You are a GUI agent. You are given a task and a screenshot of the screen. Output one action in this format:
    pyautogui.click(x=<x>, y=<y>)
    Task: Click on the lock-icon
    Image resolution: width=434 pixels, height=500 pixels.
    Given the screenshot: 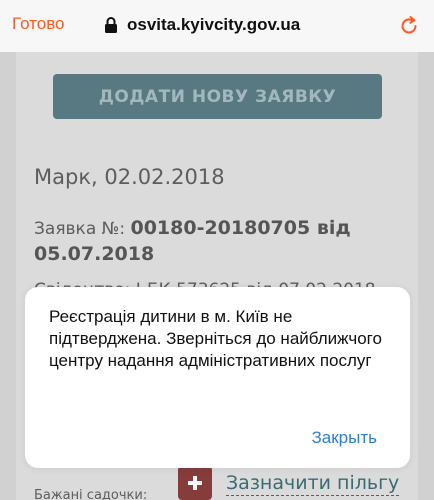 What is the action you would take?
    pyautogui.click(x=111, y=25)
    